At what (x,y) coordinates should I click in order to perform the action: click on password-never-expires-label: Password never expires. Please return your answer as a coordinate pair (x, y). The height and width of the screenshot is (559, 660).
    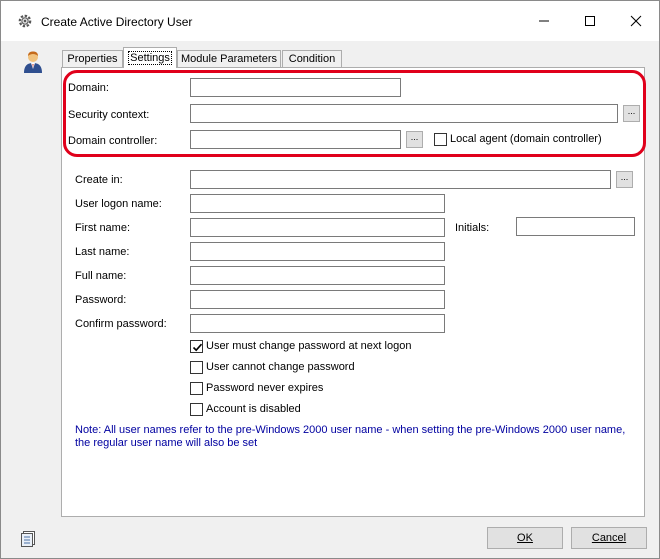
    Looking at the image, I should click on (265, 388).